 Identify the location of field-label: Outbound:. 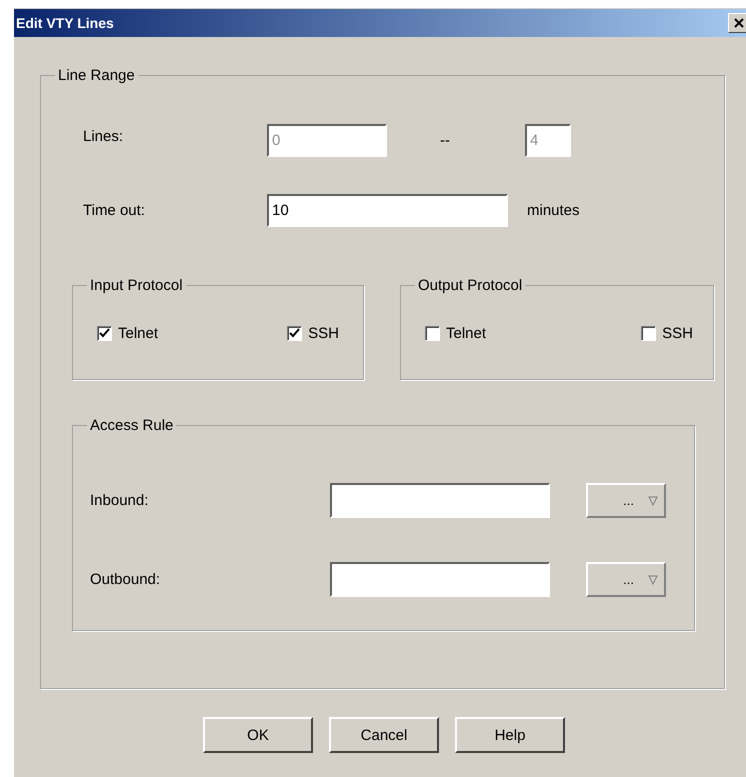
(126, 579).